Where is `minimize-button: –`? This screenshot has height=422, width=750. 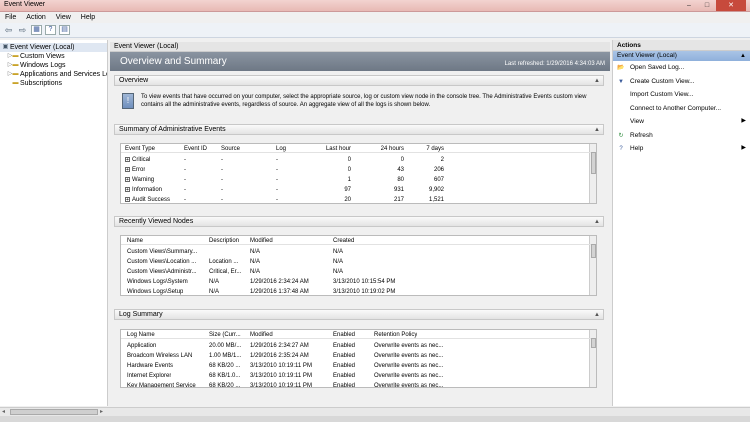 minimize-button: – is located at coordinates (689, 5).